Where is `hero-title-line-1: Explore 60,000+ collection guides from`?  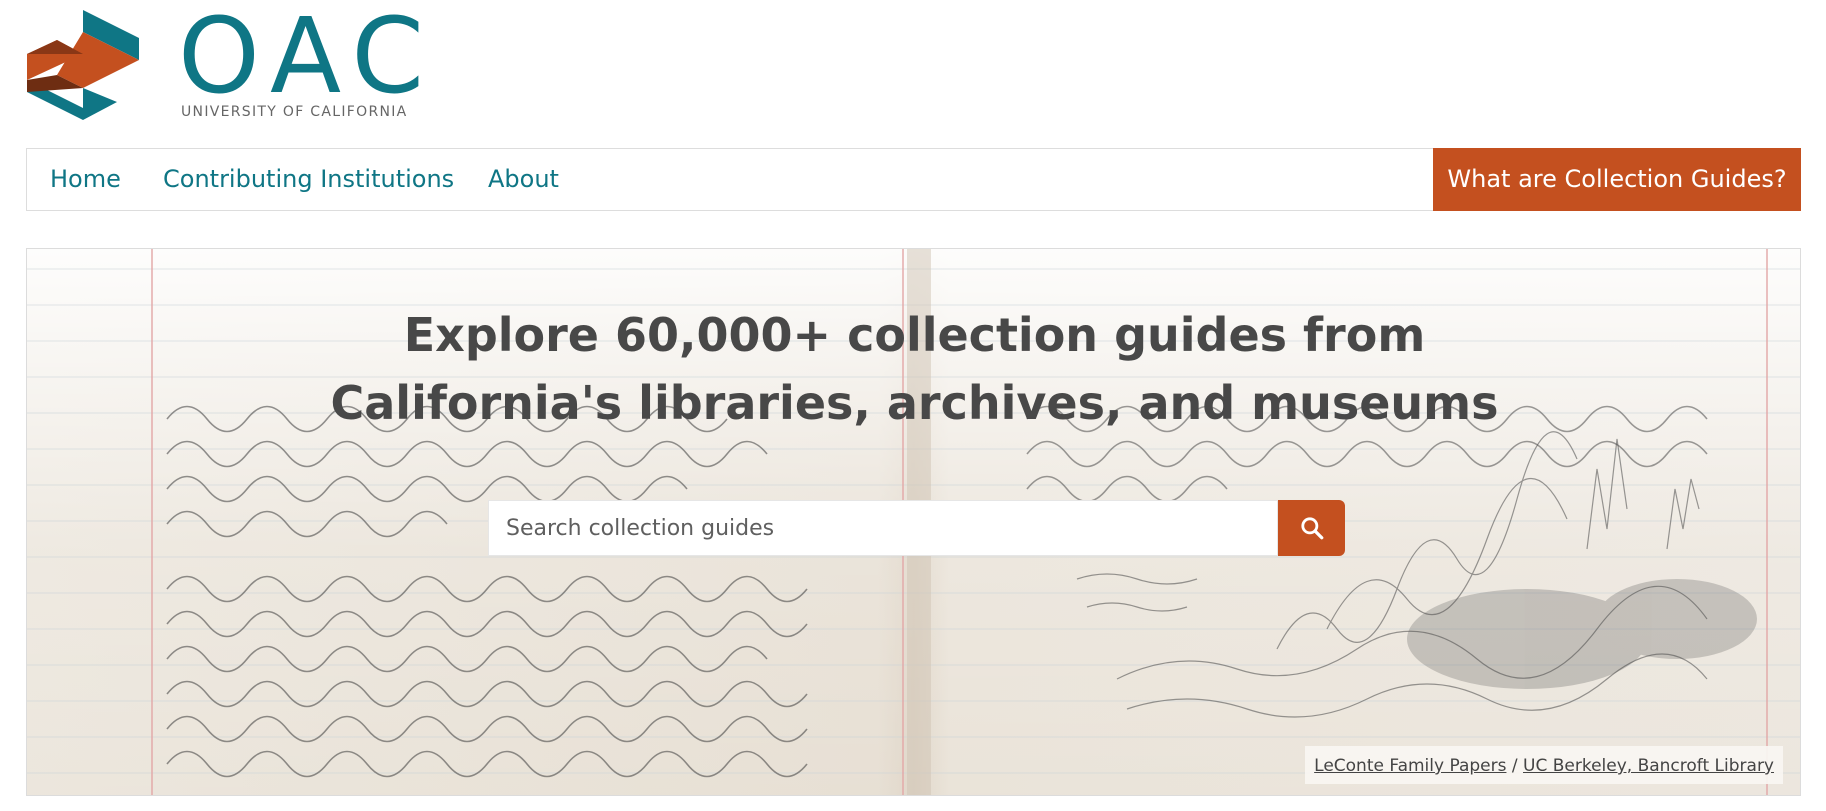
hero-title-line-1: Explore 60,000+ collection guides from is located at coordinates (914, 335).